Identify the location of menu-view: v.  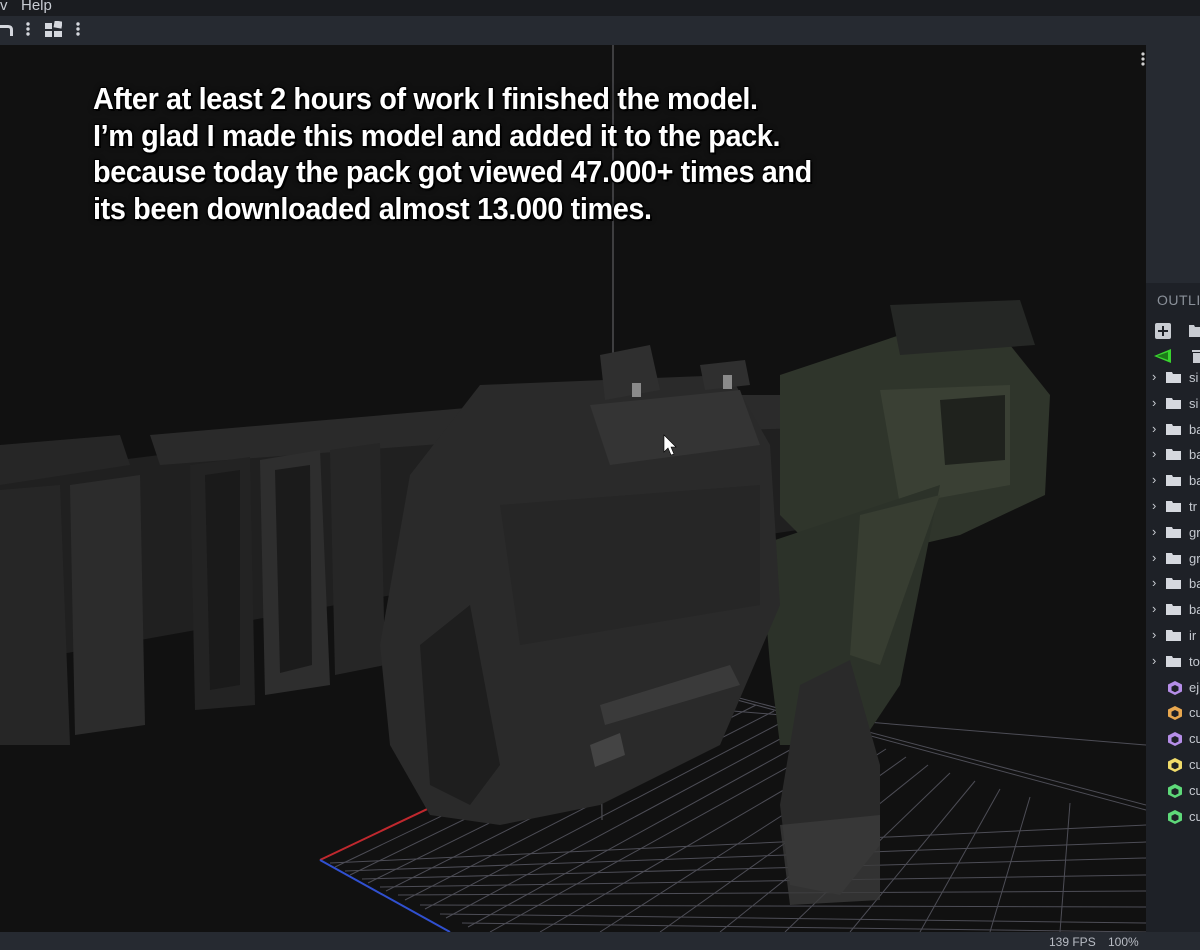
(4, 6).